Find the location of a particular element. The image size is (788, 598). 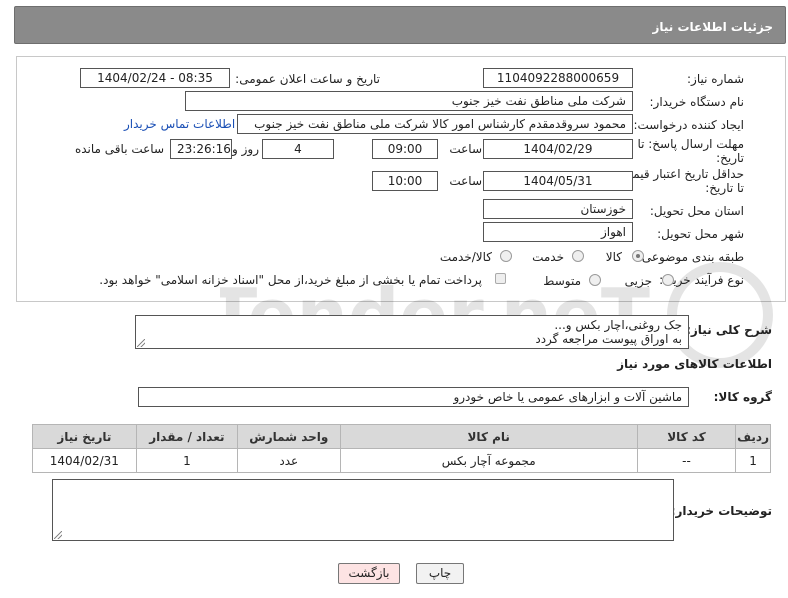

treasury-payment-checkbox is located at coordinates (500, 278).